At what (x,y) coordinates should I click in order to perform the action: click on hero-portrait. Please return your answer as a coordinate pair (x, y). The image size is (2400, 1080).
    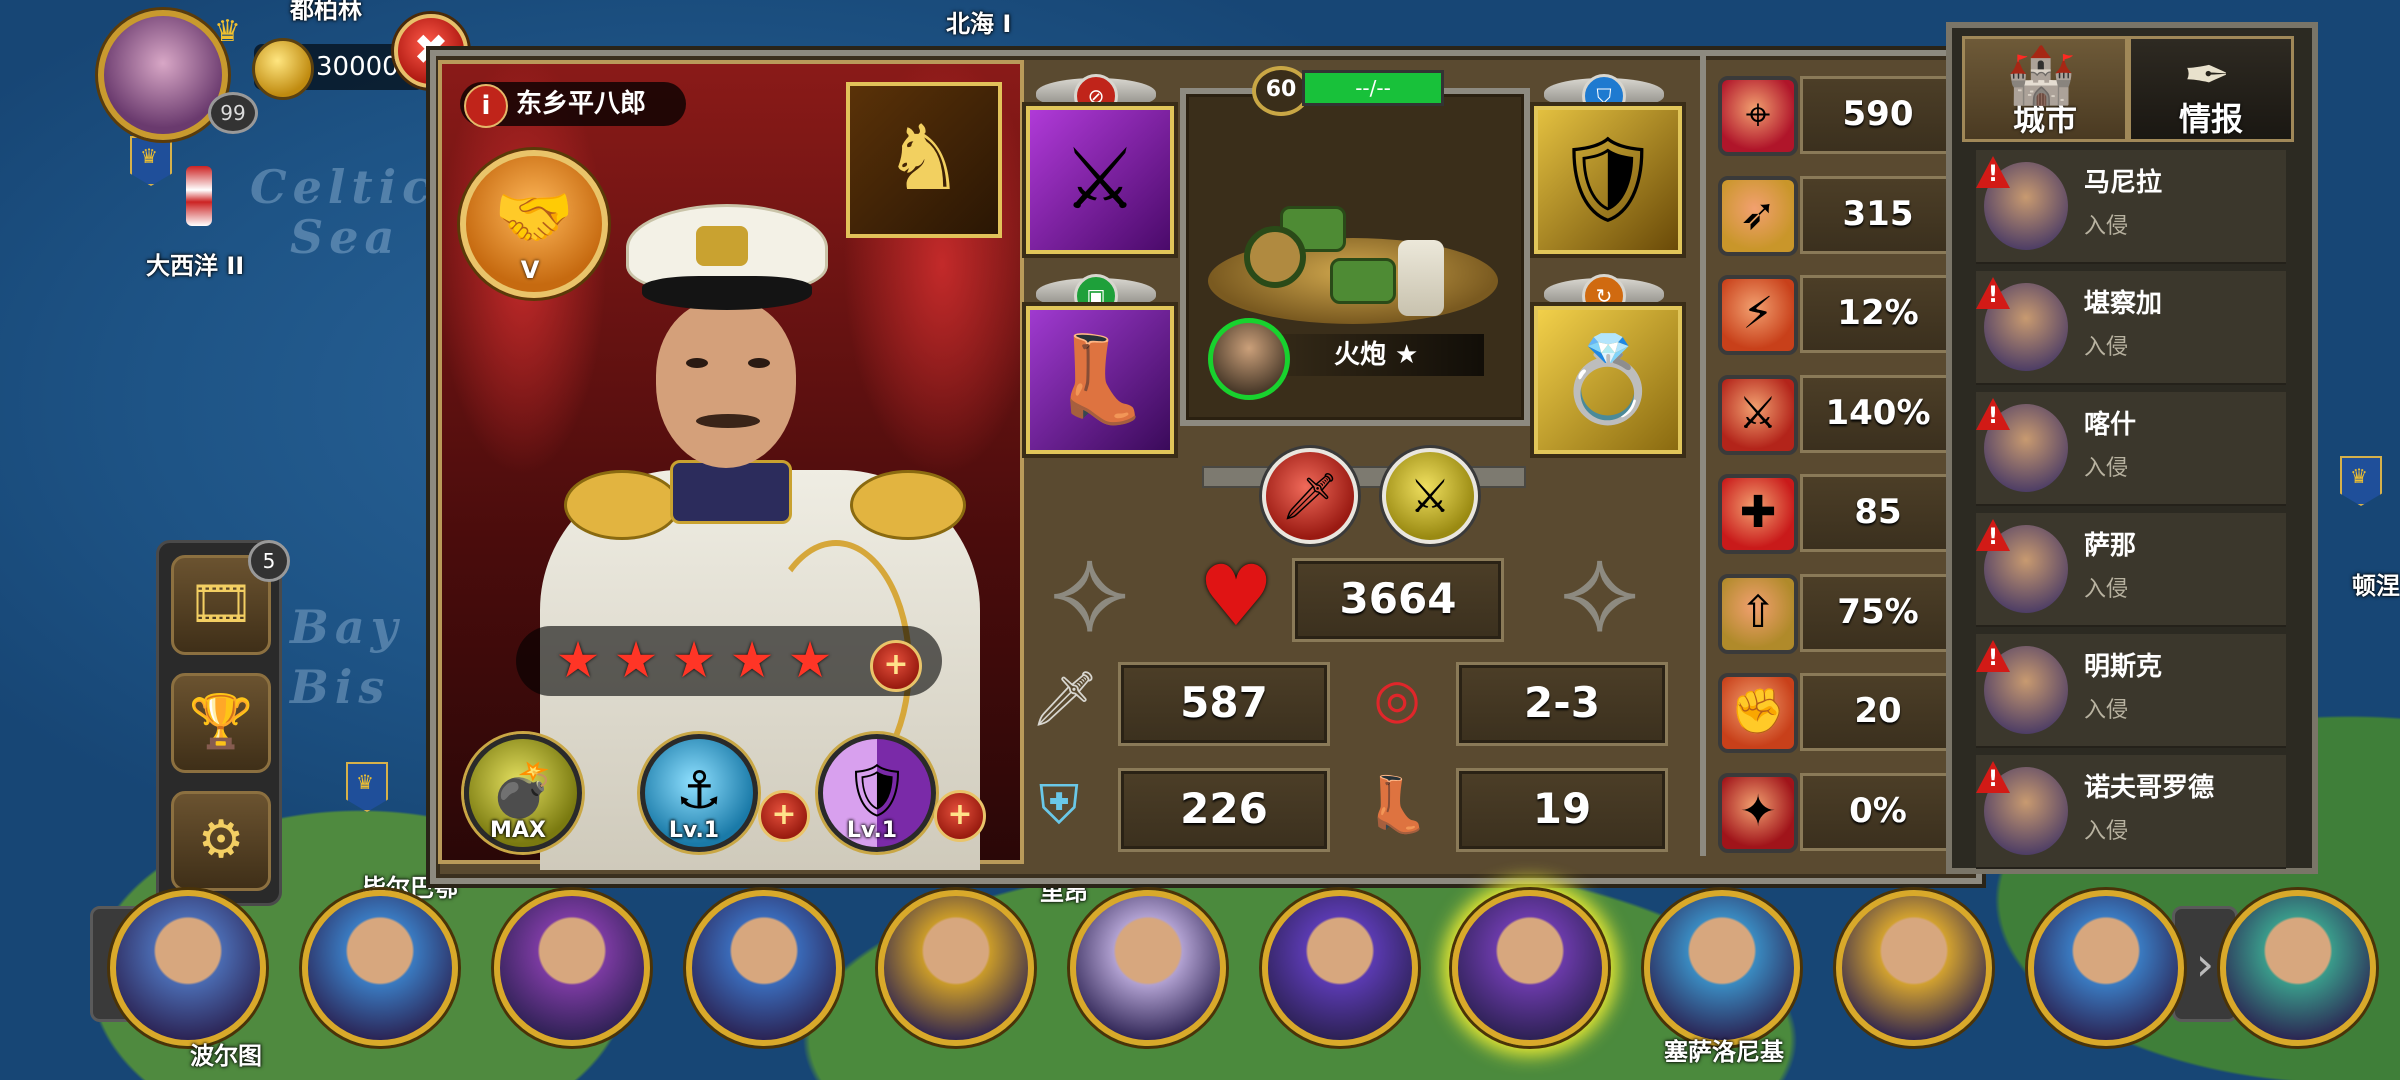
    Looking at the image, I should click on (760, 530).